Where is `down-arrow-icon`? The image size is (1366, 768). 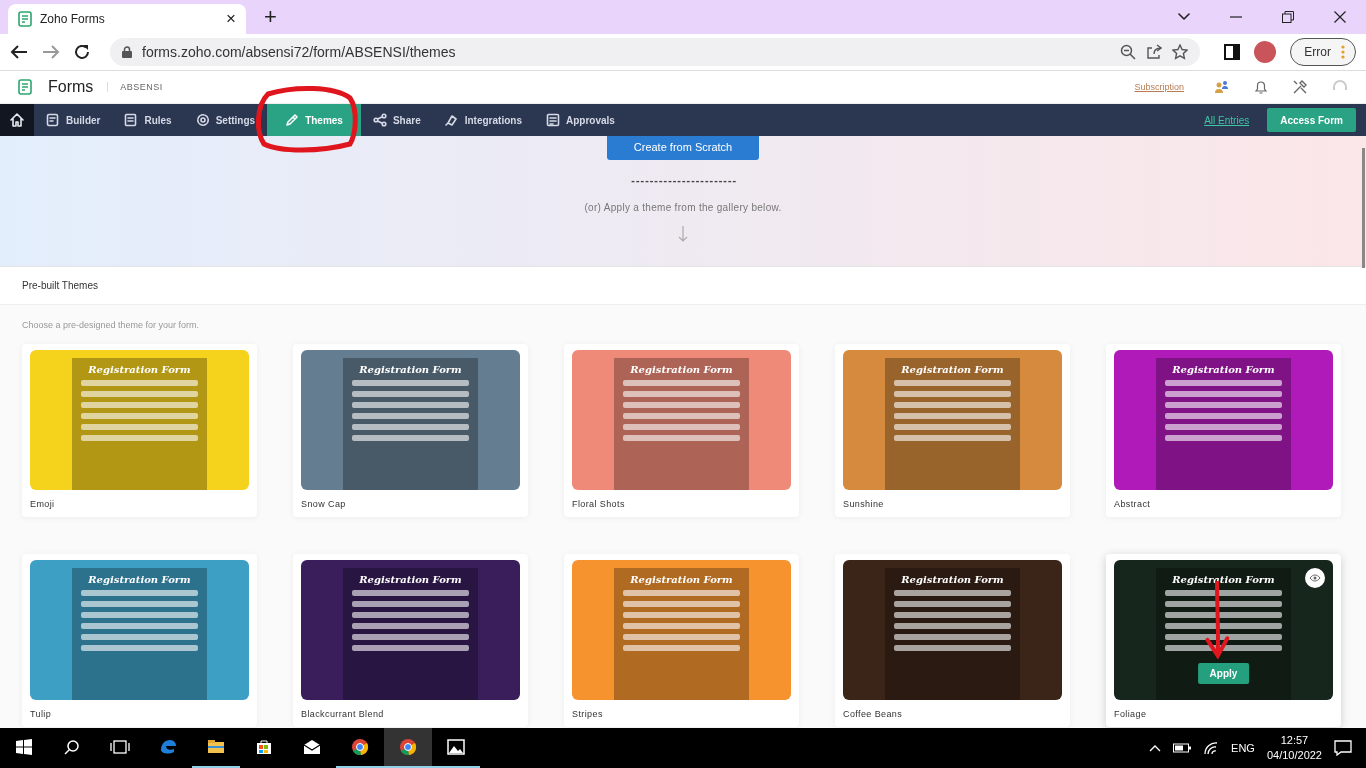 down-arrow-icon is located at coordinates (683, 234).